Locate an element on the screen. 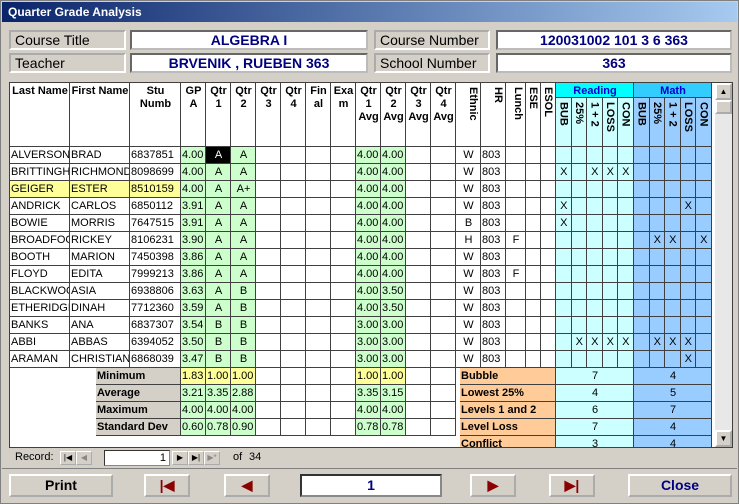 Image resolution: width=739 pixels, height=504 pixels. column-header-q3: Qtr 3 is located at coordinates (268, 115).